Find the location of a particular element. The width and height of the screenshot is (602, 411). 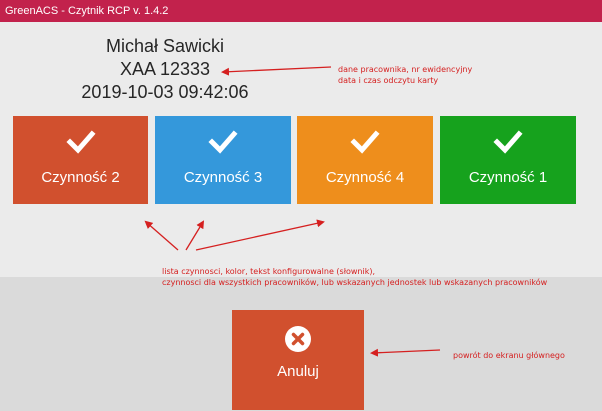

cancel-button: Anuluj is located at coordinates (298, 360).